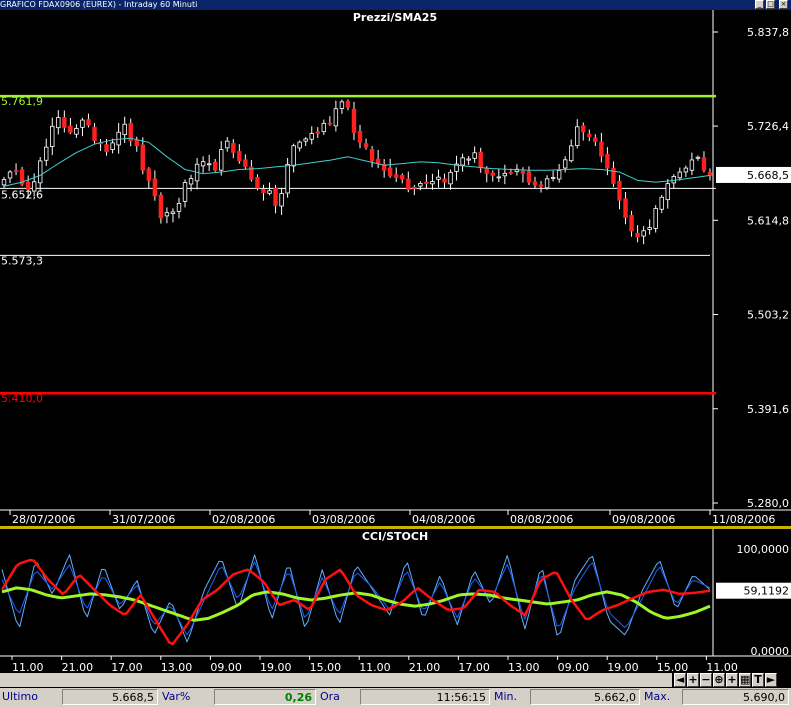  I want to click on price-y-tick-label: 5.837,8, so click(768, 32).